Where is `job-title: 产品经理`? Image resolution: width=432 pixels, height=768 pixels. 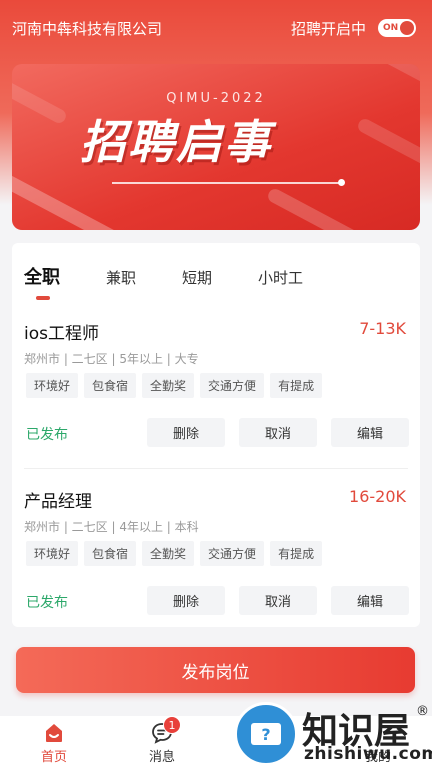 job-title: 产品经理 is located at coordinates (58, 502).